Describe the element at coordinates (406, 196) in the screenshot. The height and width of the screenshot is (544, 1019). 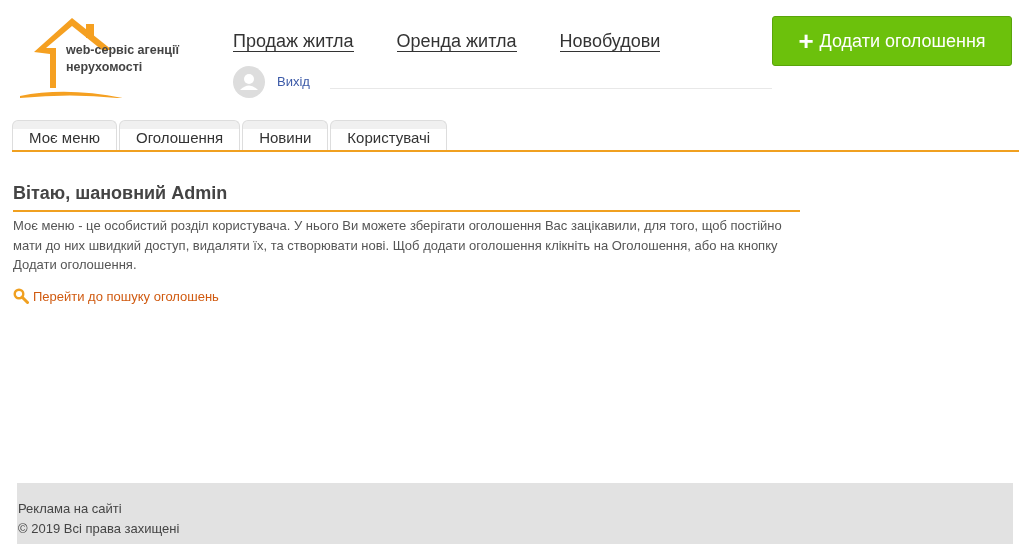
I see `greeting-heading: Вітаю, шановний Admin` at that location.